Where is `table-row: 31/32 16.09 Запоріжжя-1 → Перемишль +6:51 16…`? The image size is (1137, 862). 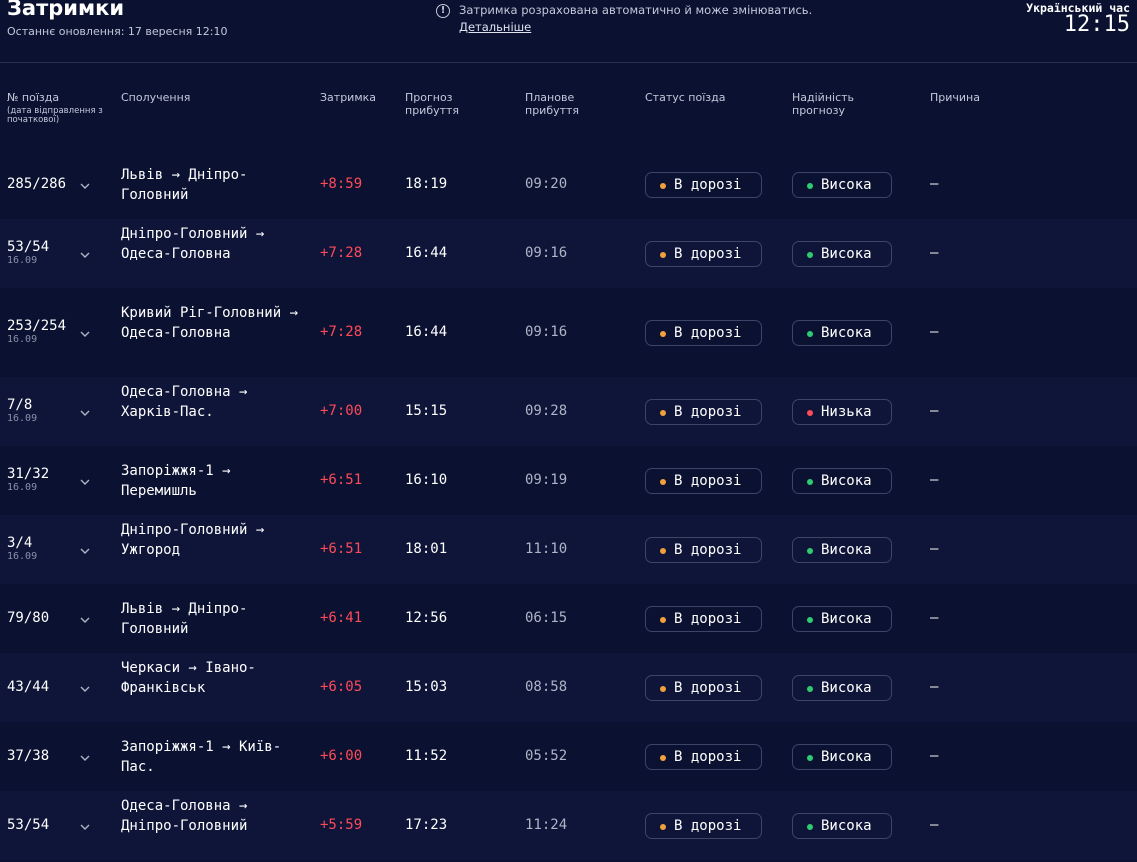 table-row: 31/32 16.09 Запоріжжя-1 → Перемишль +6:51 16… is located at coordinates (568, 480).